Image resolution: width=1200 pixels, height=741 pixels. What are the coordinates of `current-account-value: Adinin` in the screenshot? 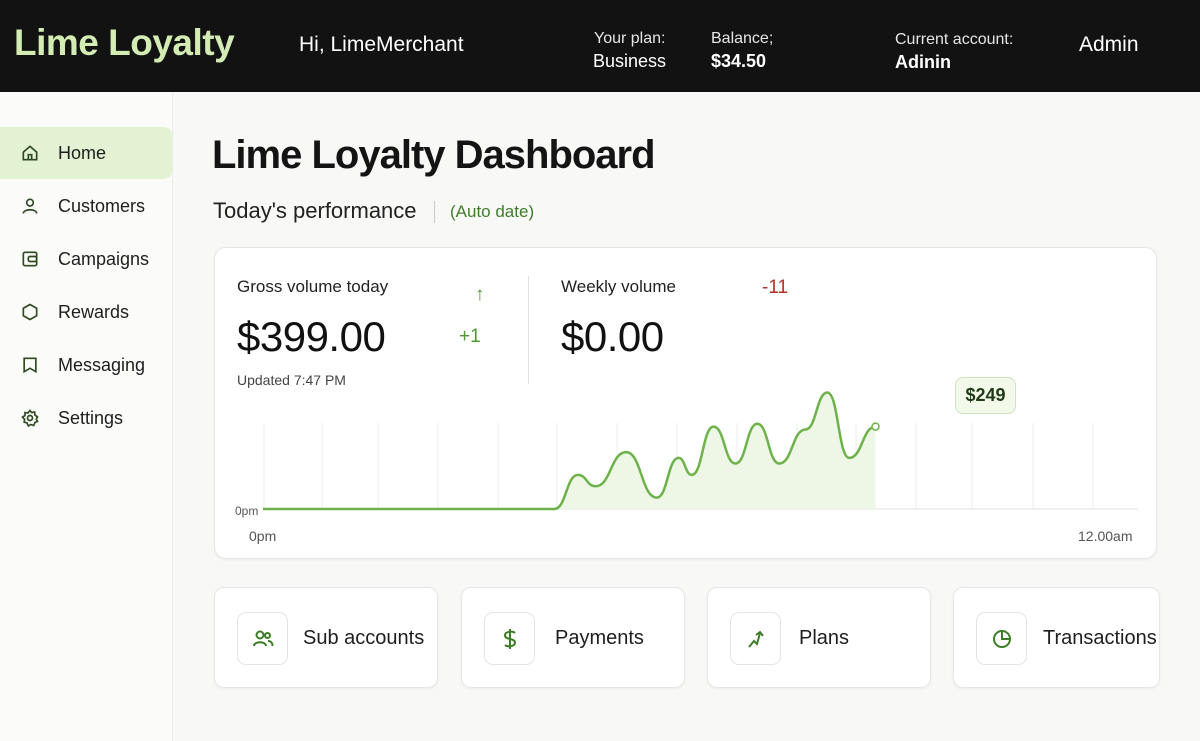 It's located at (923, 62).